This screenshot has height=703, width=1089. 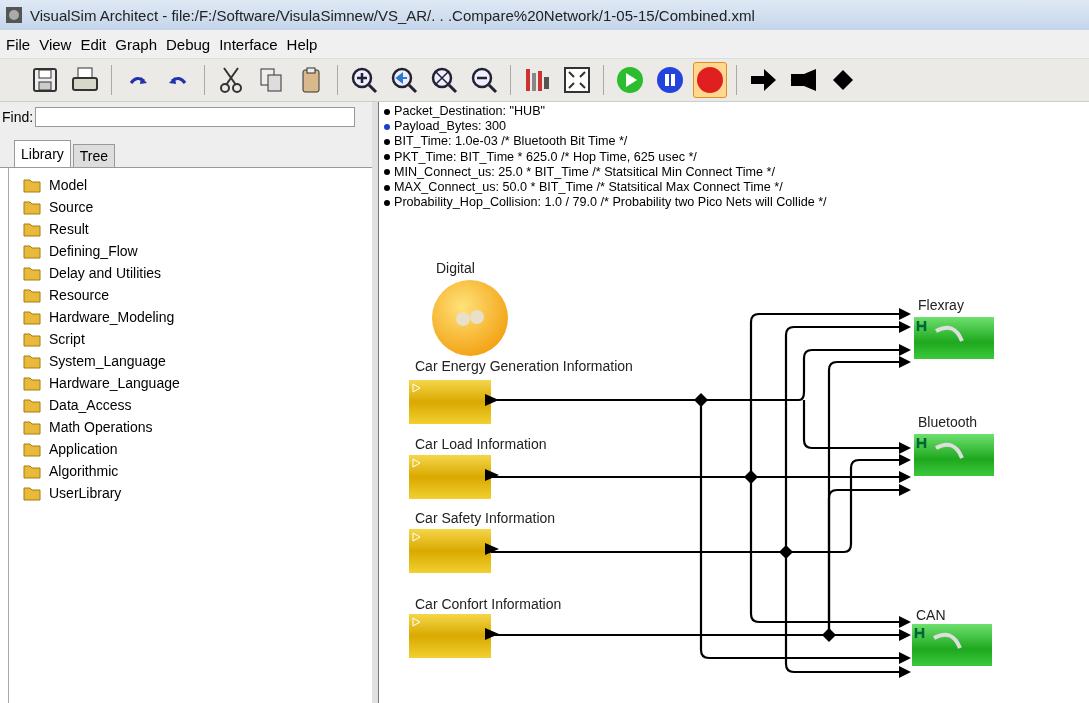 I want to click on parameter-text: Packet_Destination: "HUB", so click(x=470, y=112).